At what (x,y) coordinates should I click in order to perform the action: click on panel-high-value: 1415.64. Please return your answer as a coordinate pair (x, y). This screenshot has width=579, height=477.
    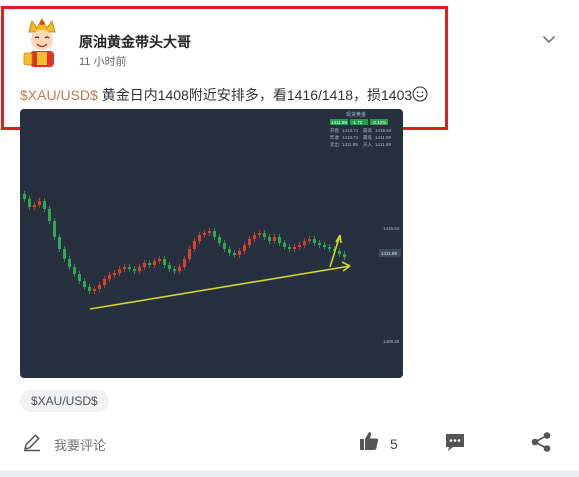
    Looking at the image, I should click on (383, 130).